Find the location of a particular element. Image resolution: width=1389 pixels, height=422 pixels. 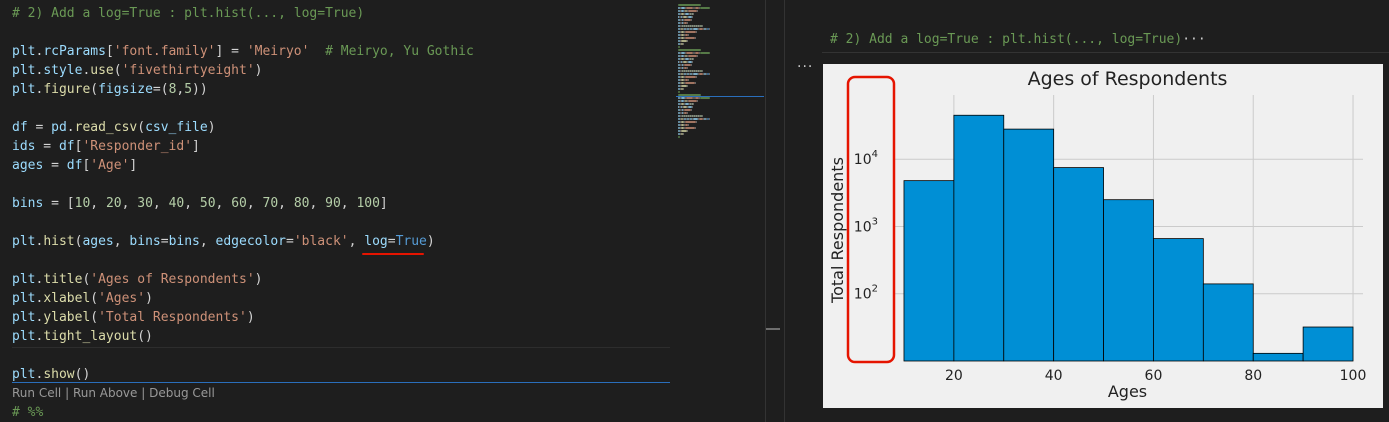

code-token: hist is located at coordinates (59, 241).